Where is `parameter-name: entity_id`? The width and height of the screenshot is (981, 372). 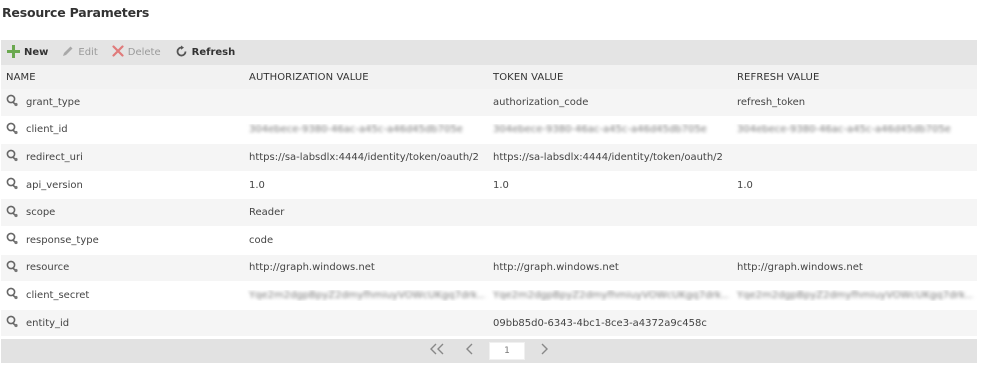
parameter-name: entity_id is located at coordinates (48, 323).